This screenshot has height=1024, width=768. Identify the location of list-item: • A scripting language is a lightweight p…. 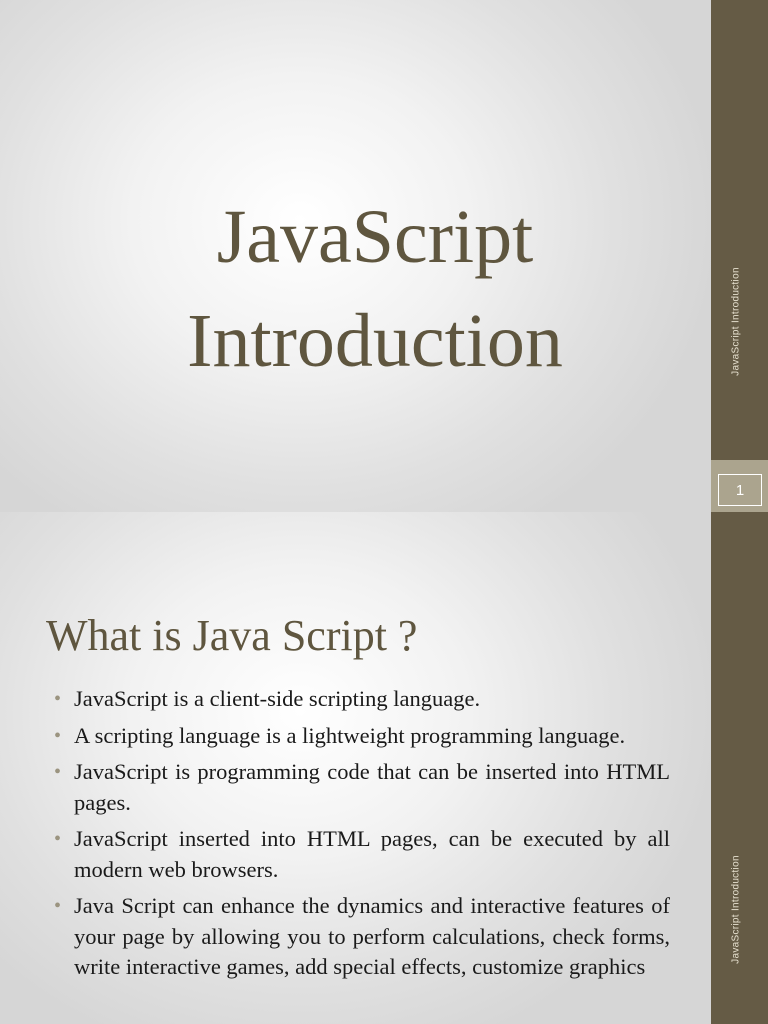
(361, 736).